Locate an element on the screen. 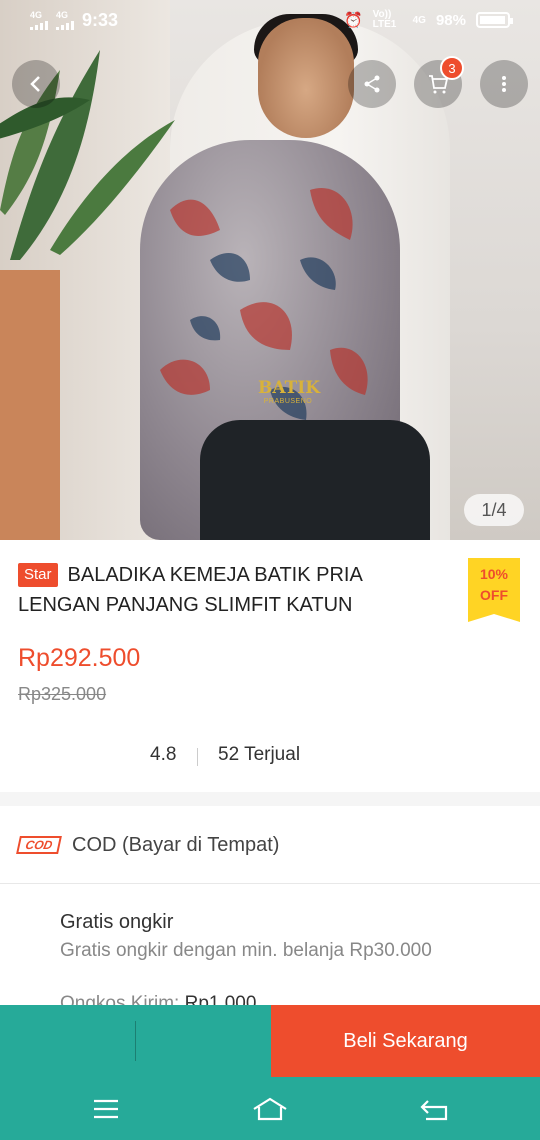 Image resolution: width=540 pixels, height=1140 pixels. battery-icon is located at coordinates (494, 20).